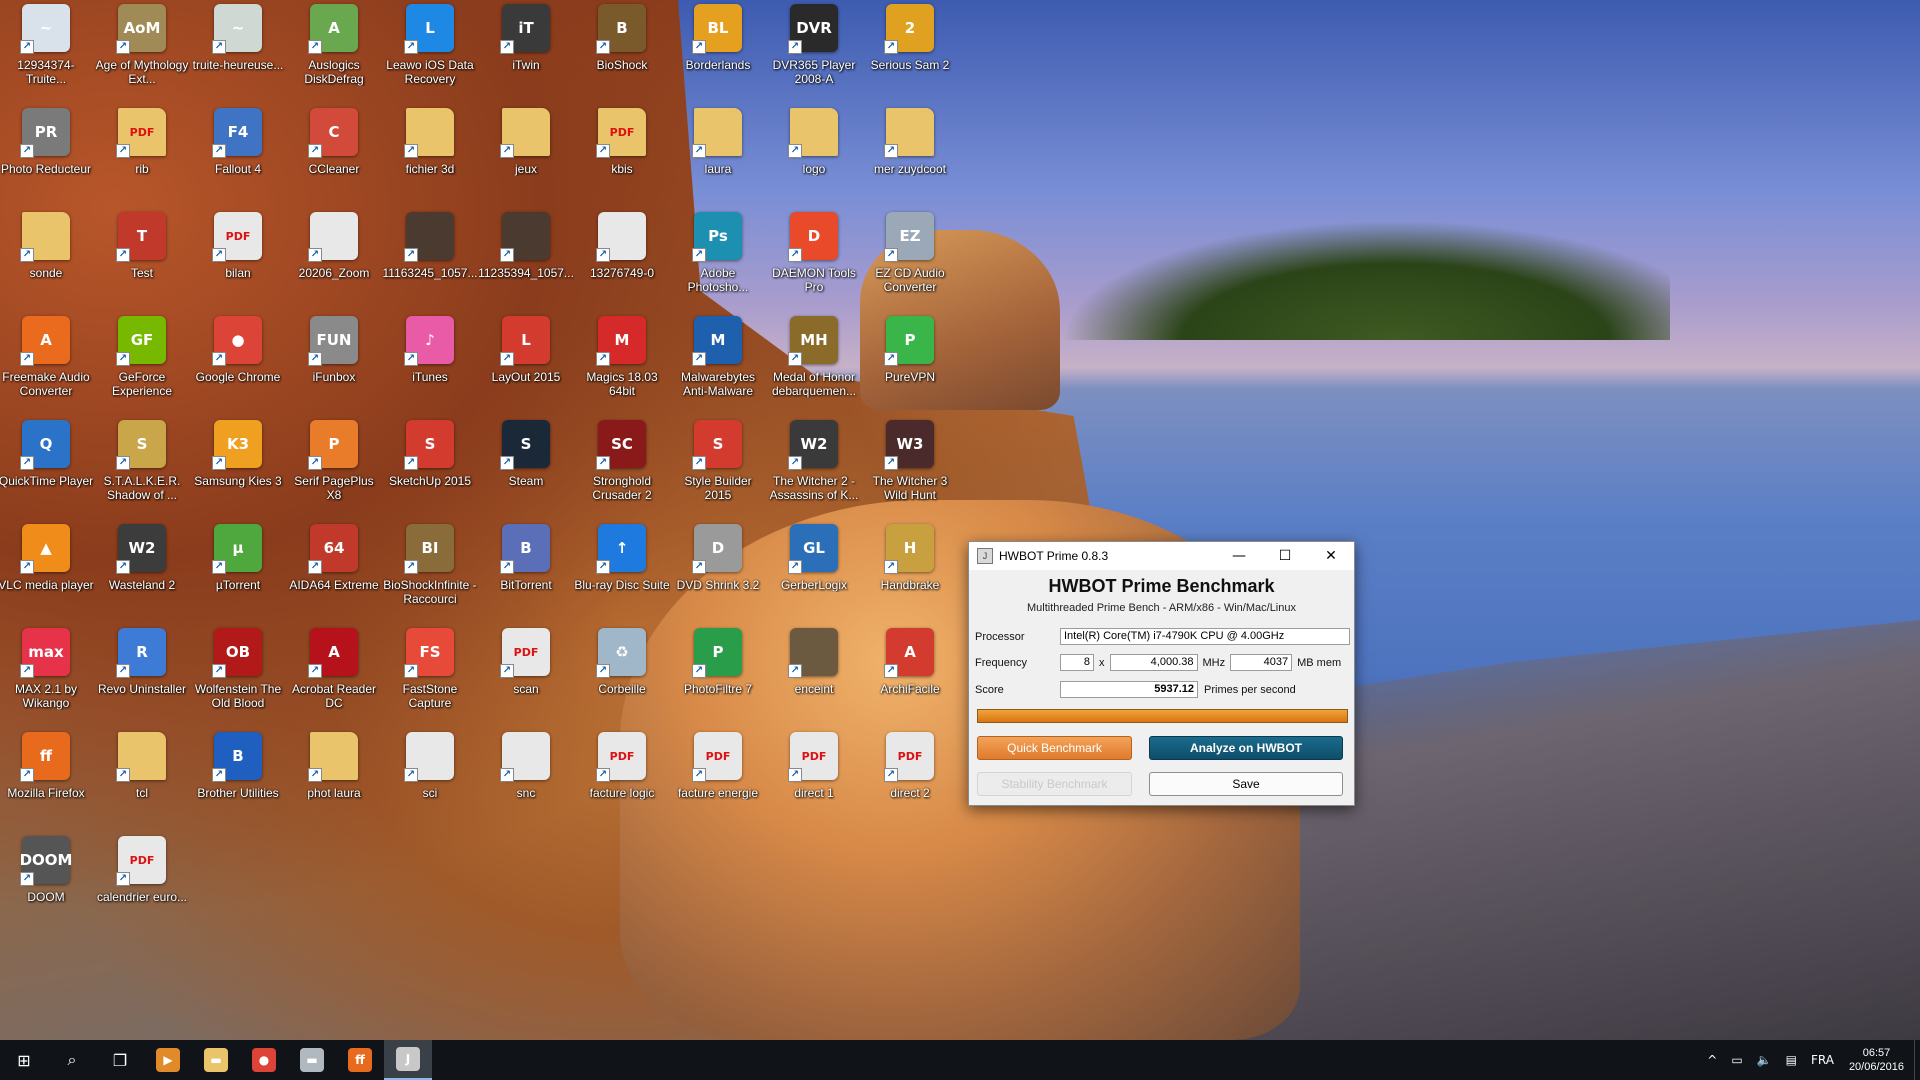 Image resolution: width=1920 pixels, height=1080 pixels. I want to click on language-indicator: FRA, so click(1822, 1060).